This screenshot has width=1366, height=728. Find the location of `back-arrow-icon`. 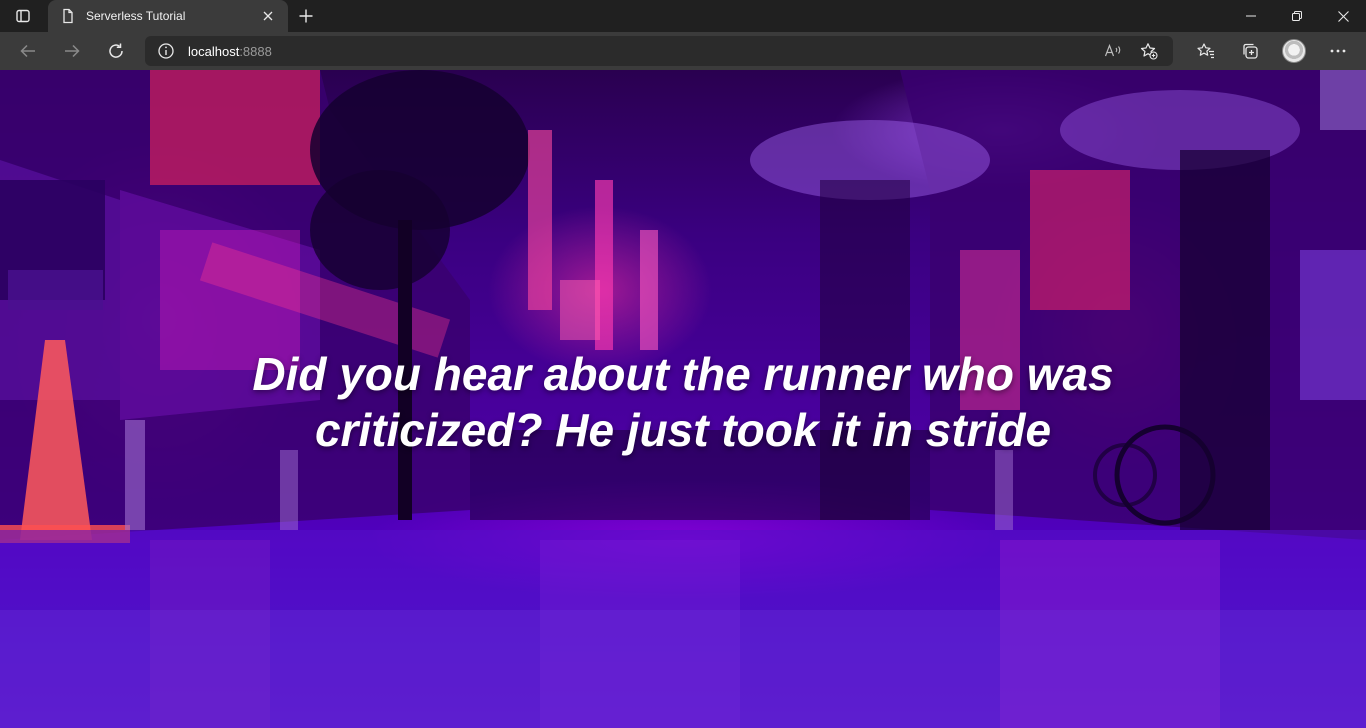

back-arrow-icon is located at coordinates (27, 51).